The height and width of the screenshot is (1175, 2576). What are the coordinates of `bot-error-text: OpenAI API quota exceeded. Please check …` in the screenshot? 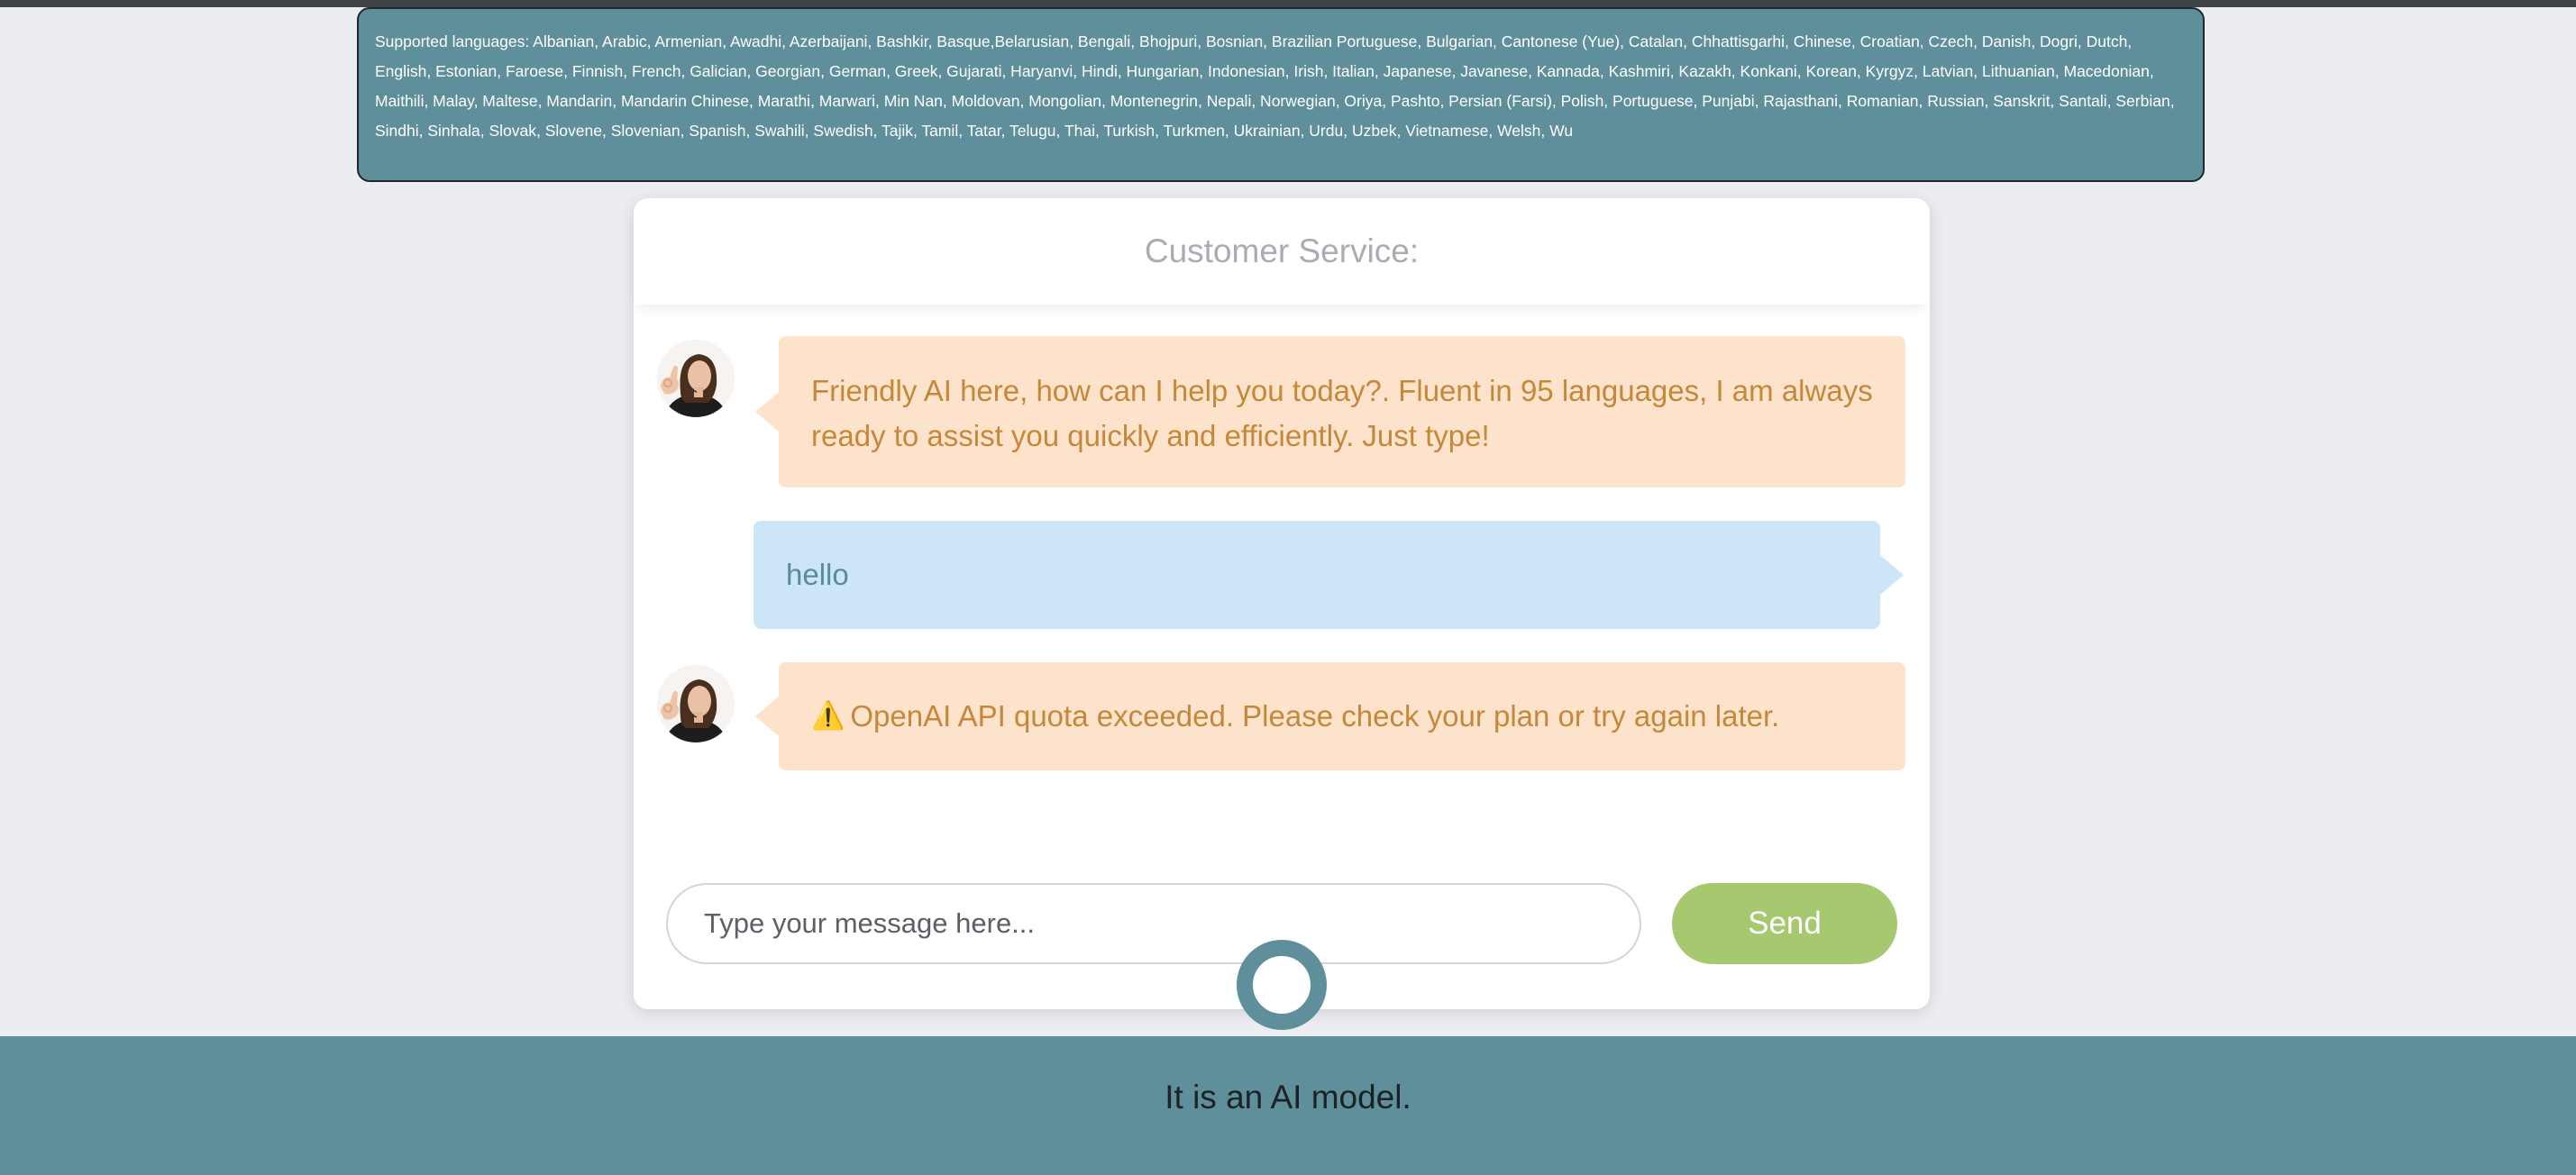 It's located at (1315, 716).